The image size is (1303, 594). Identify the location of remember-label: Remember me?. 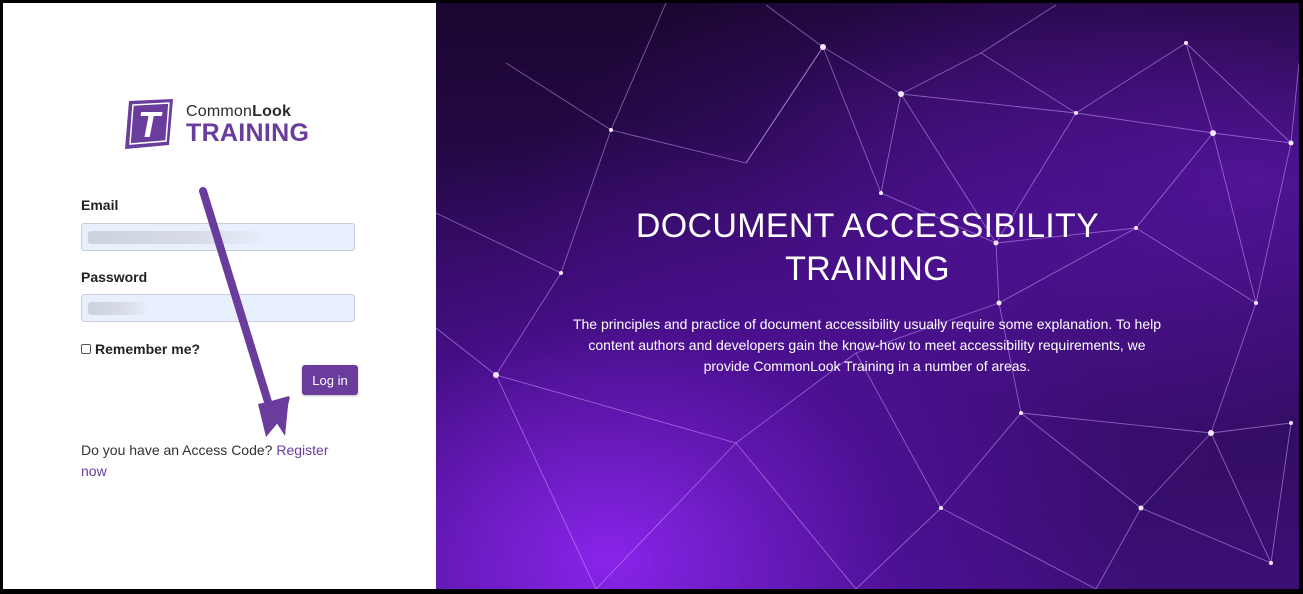
(148, 349).